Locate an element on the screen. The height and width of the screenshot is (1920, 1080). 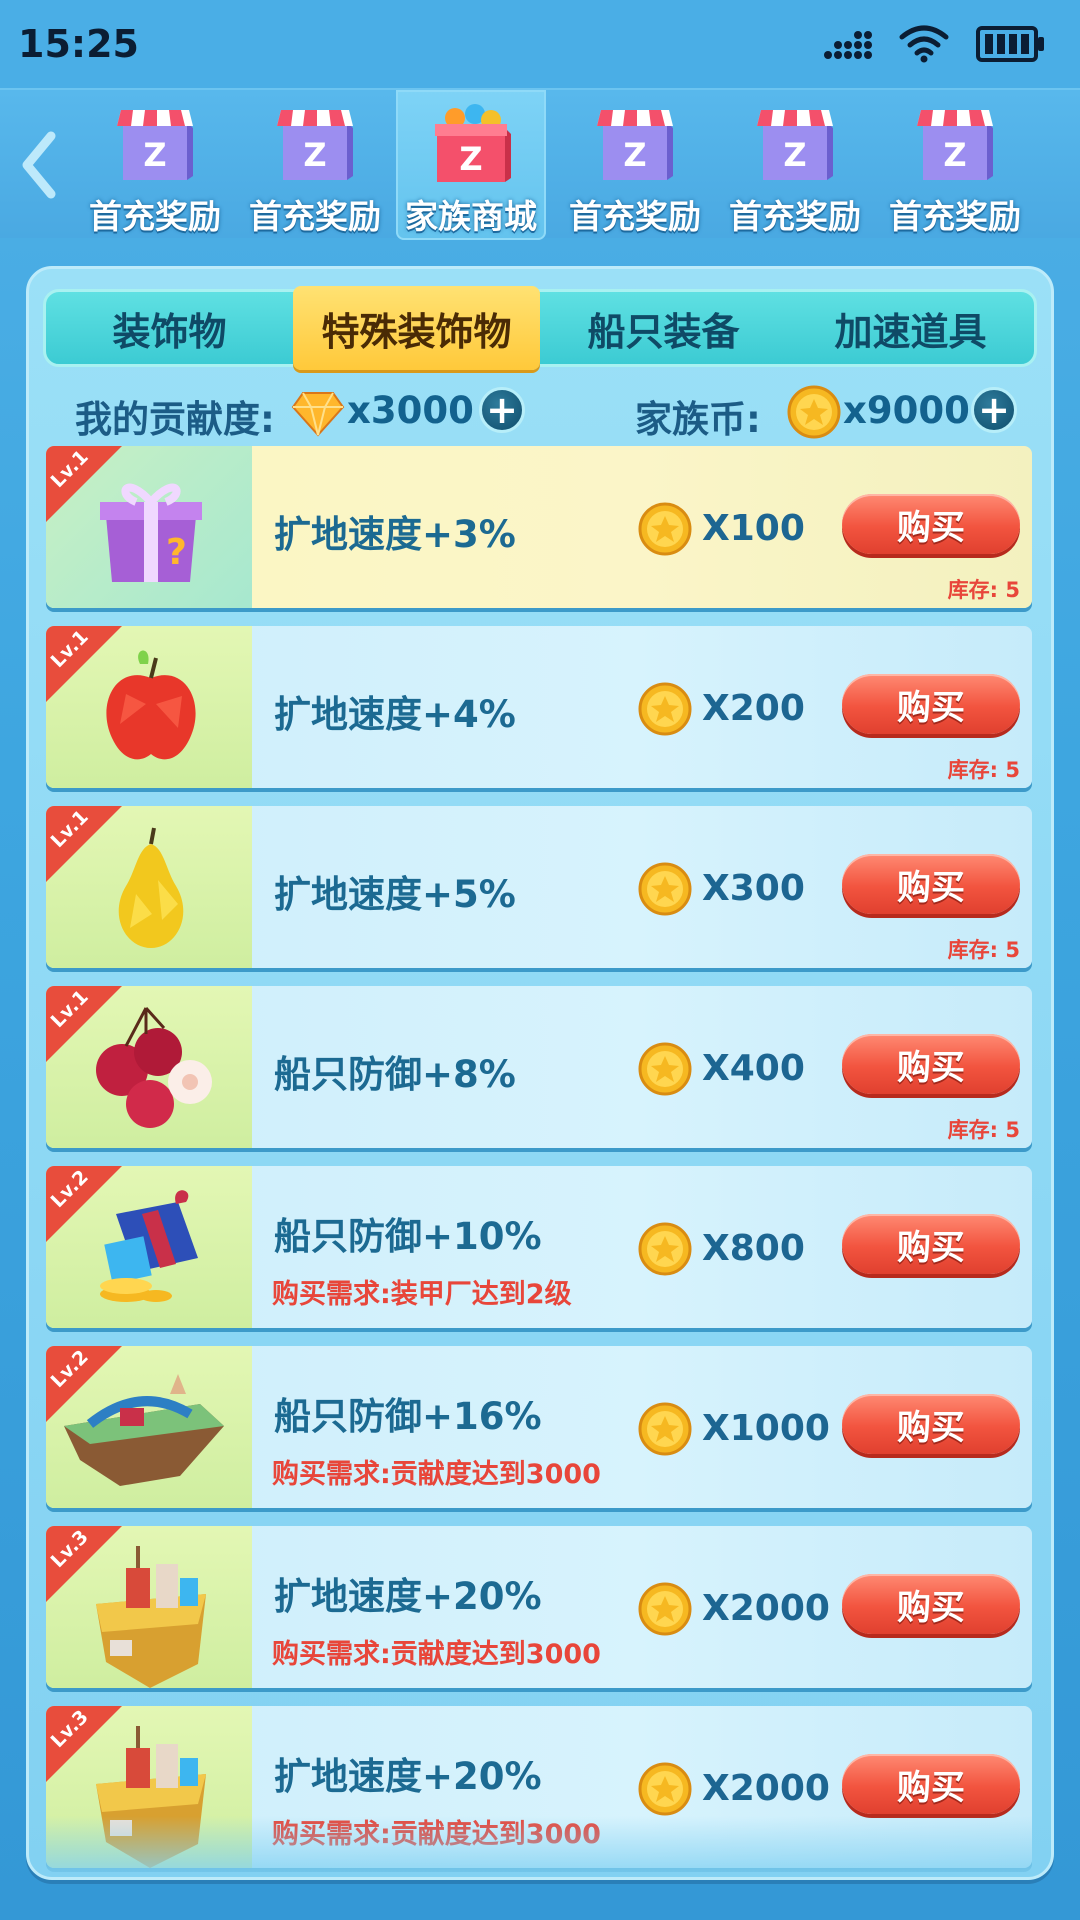
item-description: 船只防御+16% is located at coordinates (408, 1416).